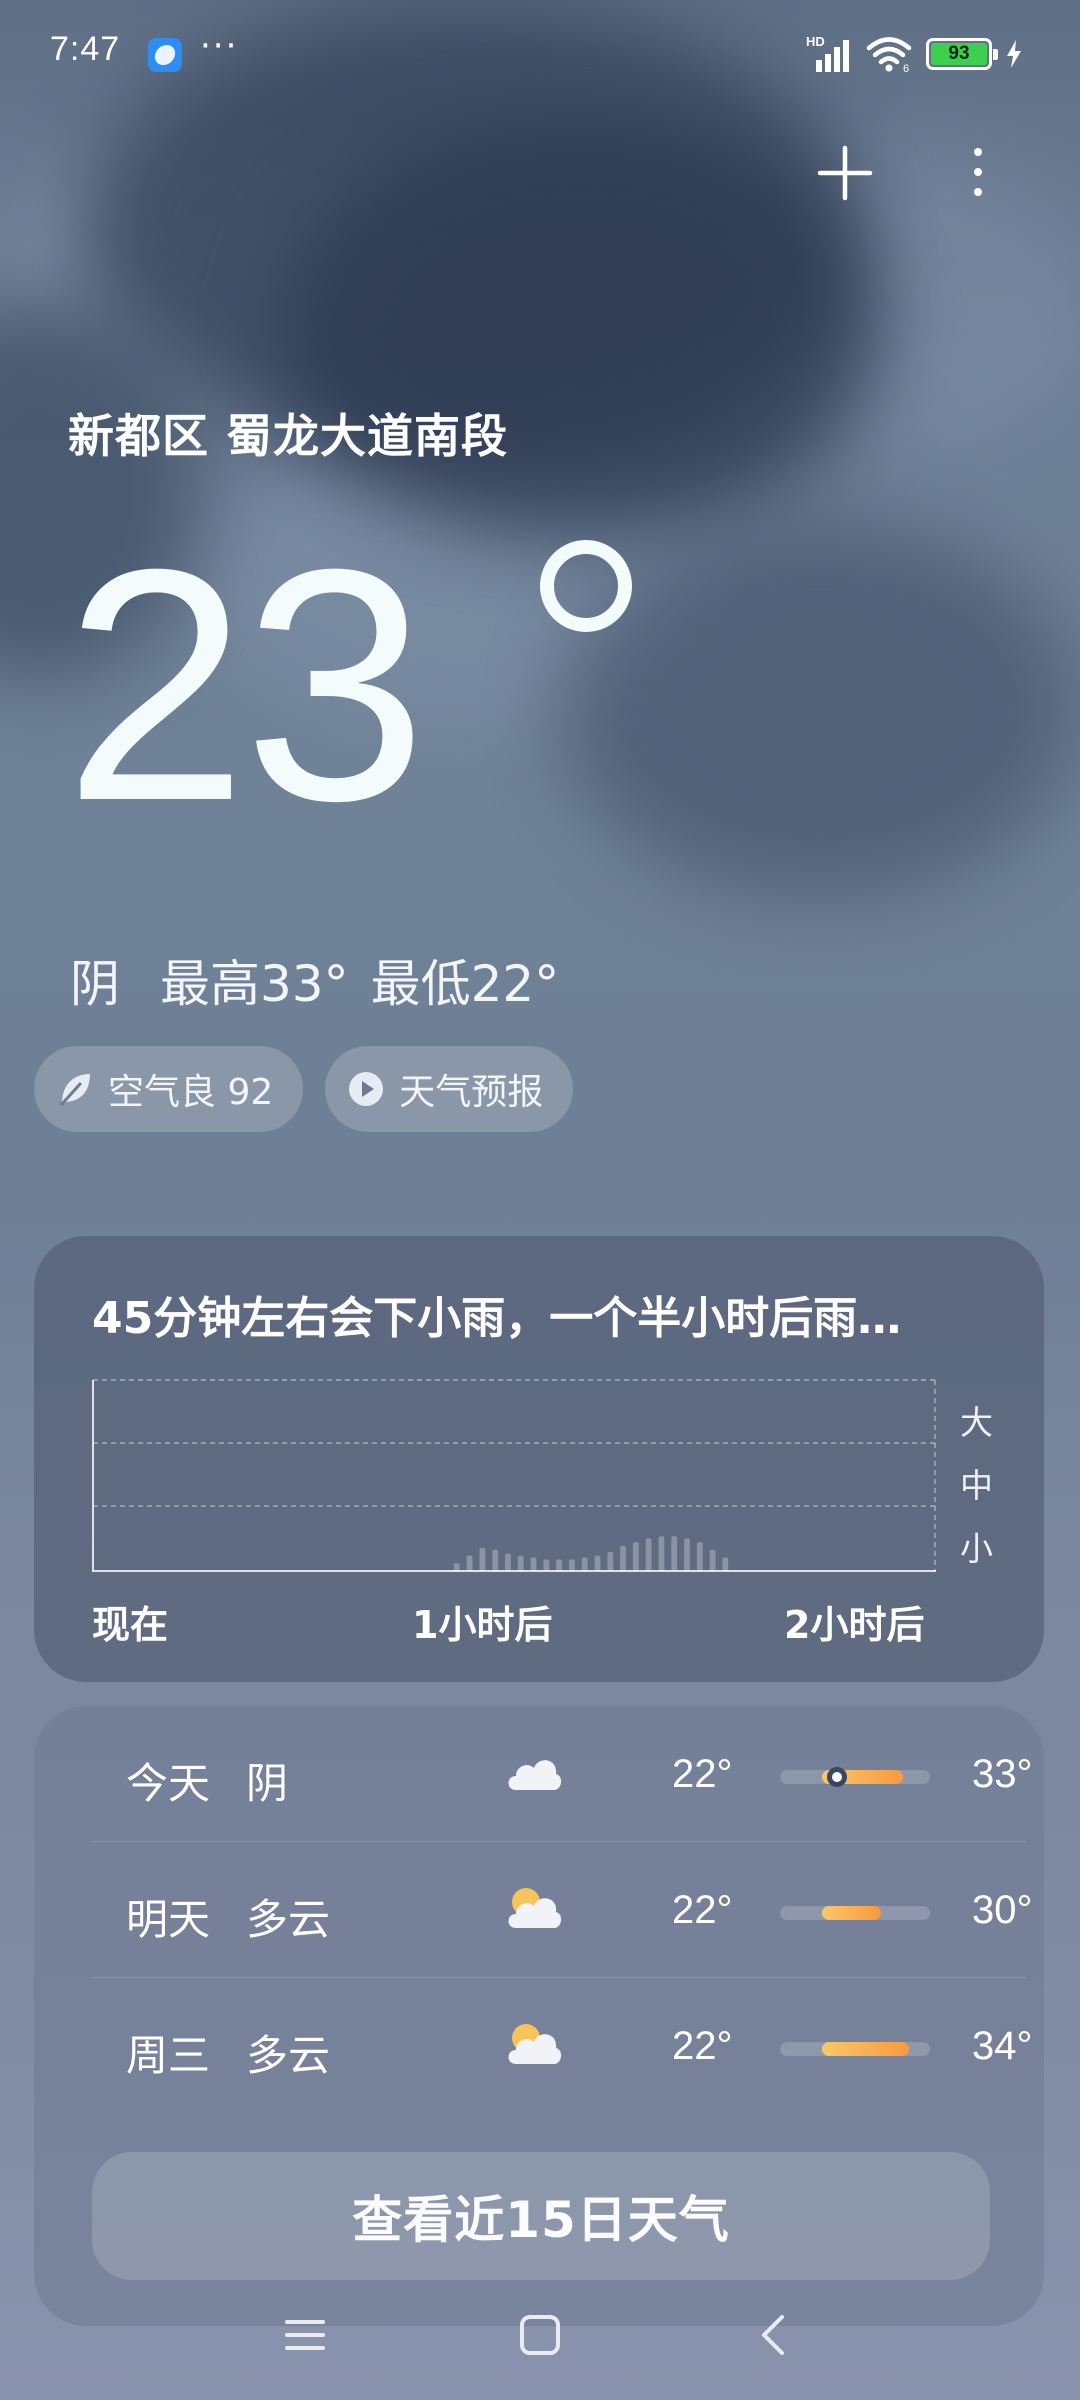 The width and height of the screenshot is (1080, 2400). I want to click on current-temp-marker, so click(837, 1777).